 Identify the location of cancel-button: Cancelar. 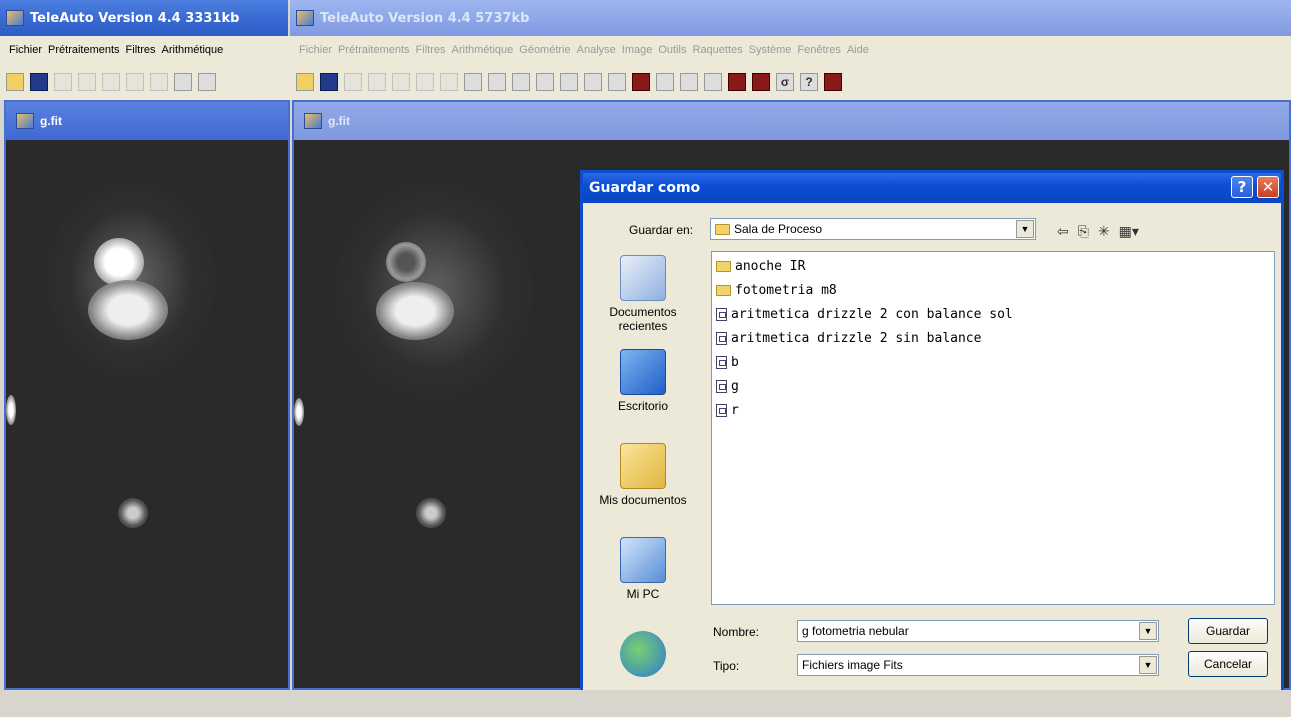
(1228, 664).